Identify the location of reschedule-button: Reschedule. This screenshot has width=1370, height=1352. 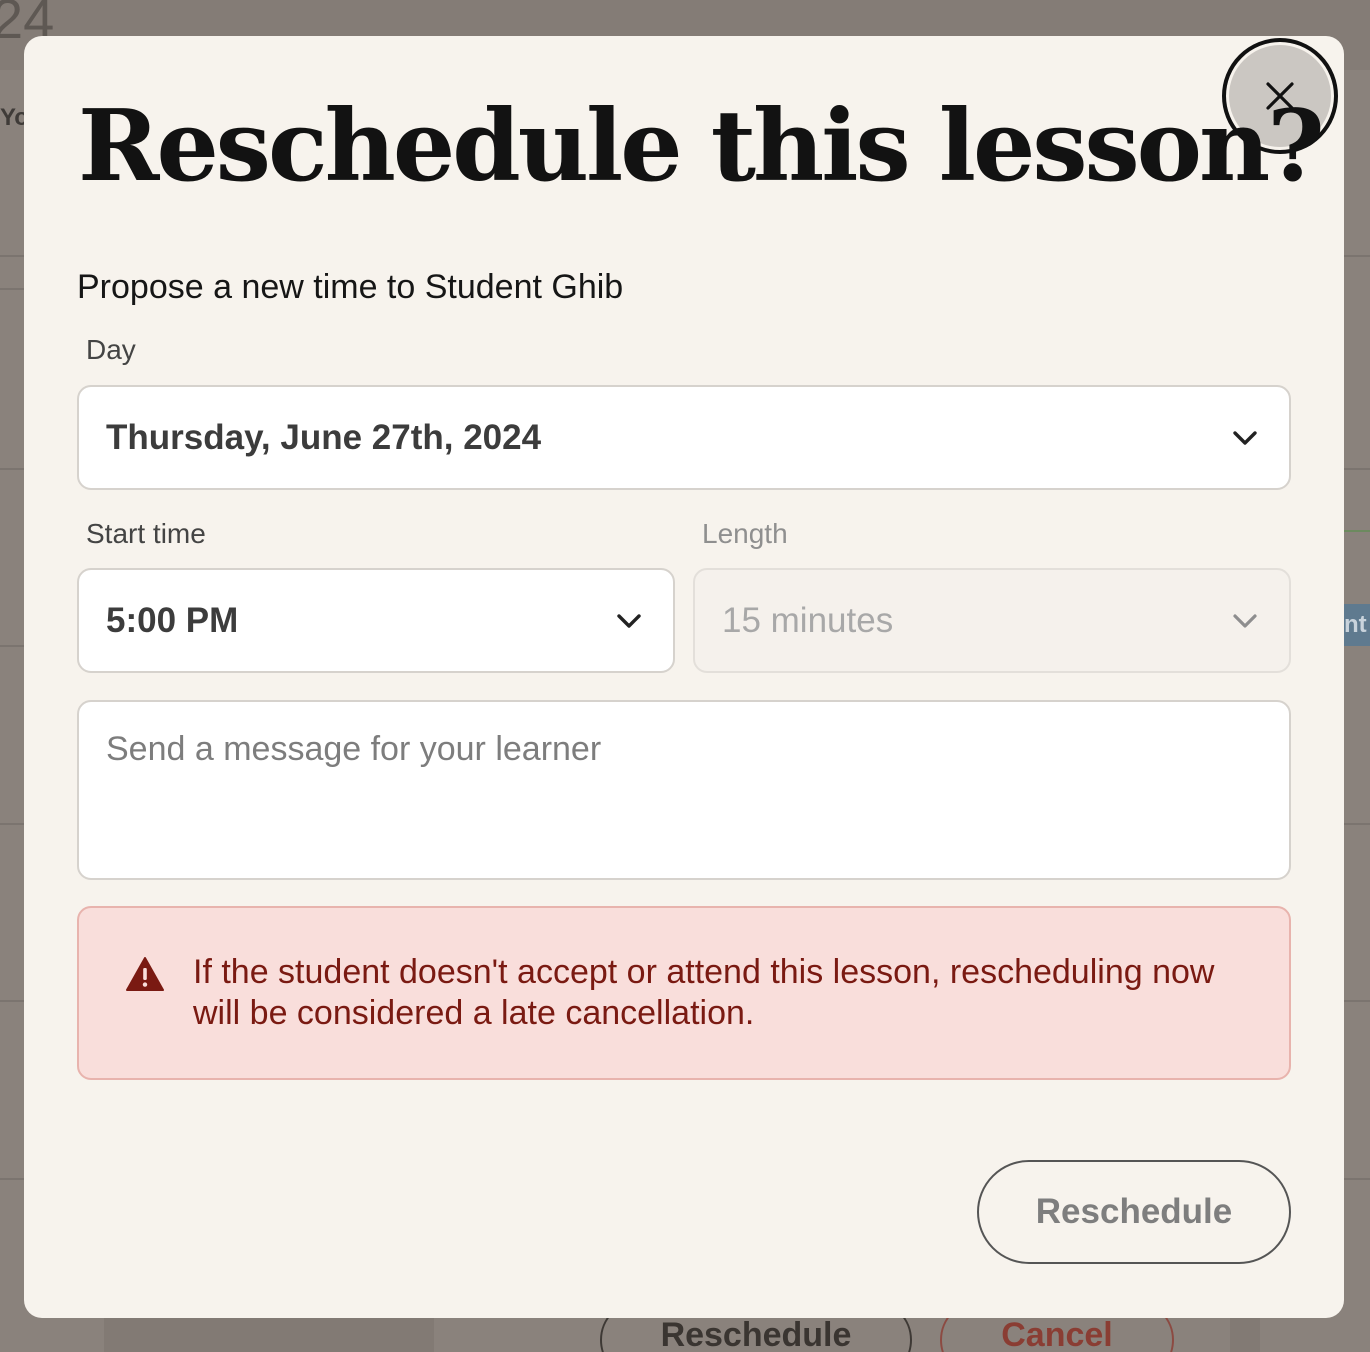
(1134, 1212).